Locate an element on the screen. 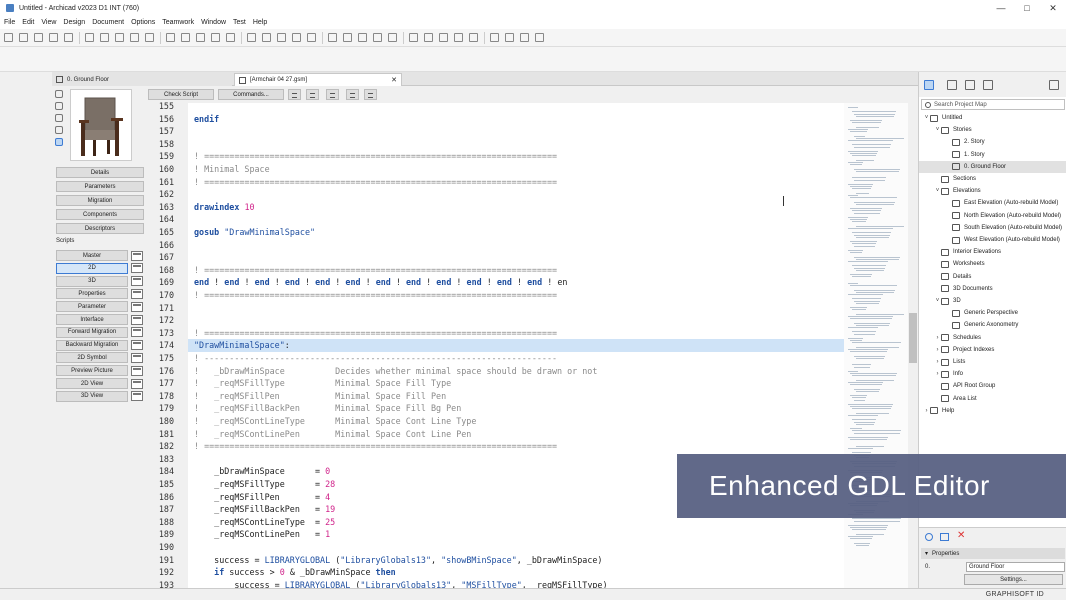  code-line: gosub "DrawMinimalSpace" is located at coordinates (516, 232).